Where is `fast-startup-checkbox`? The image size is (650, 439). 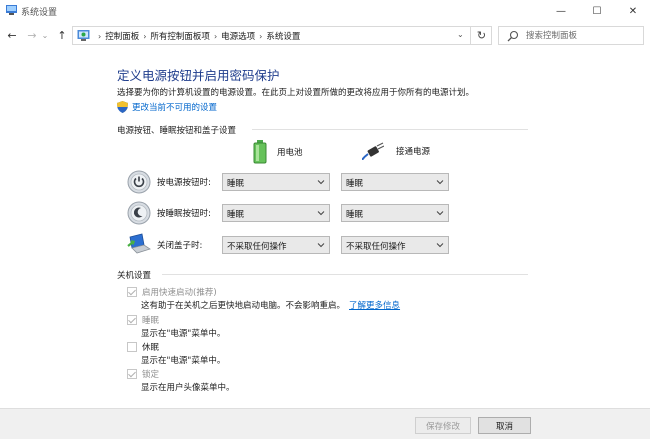 fast-startup-checkbox is located at coordinates (132, 292).